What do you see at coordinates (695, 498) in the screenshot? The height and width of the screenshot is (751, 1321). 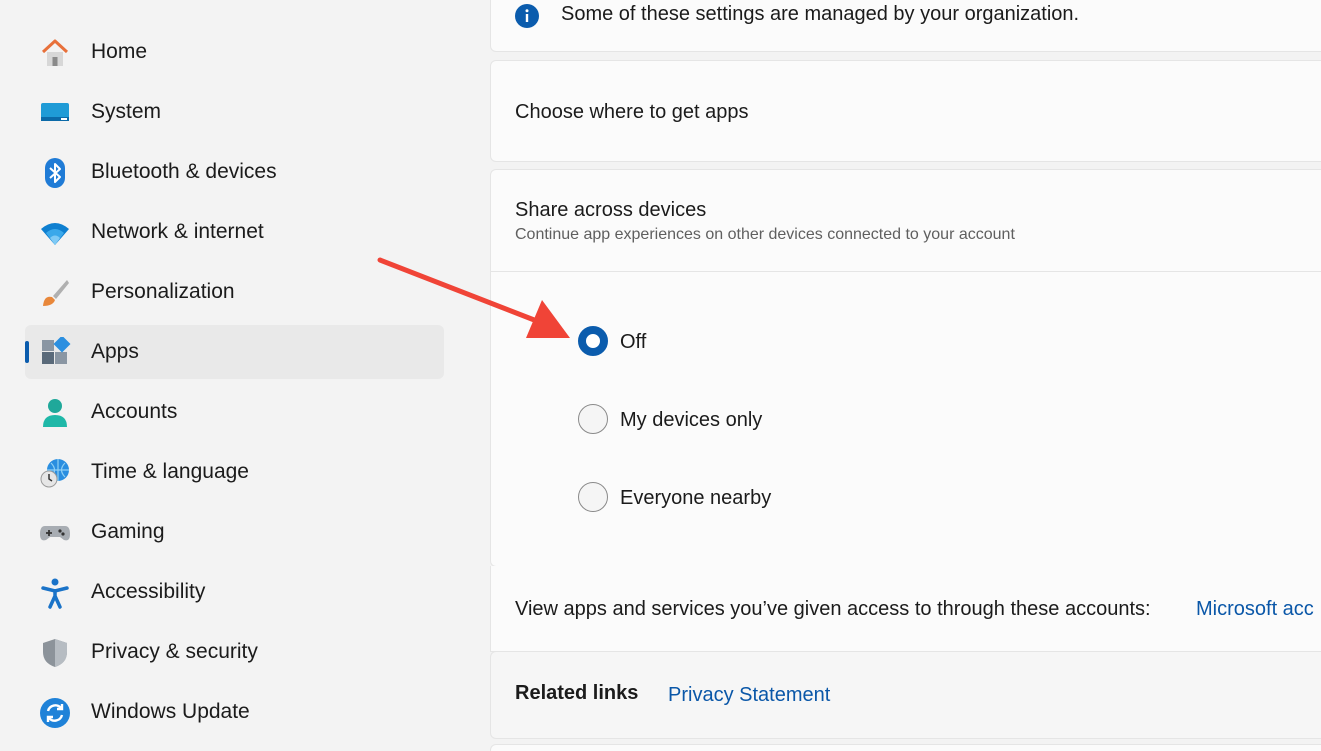 I see `radio-label: Everyone nearby` at bounding box center [695, 498].